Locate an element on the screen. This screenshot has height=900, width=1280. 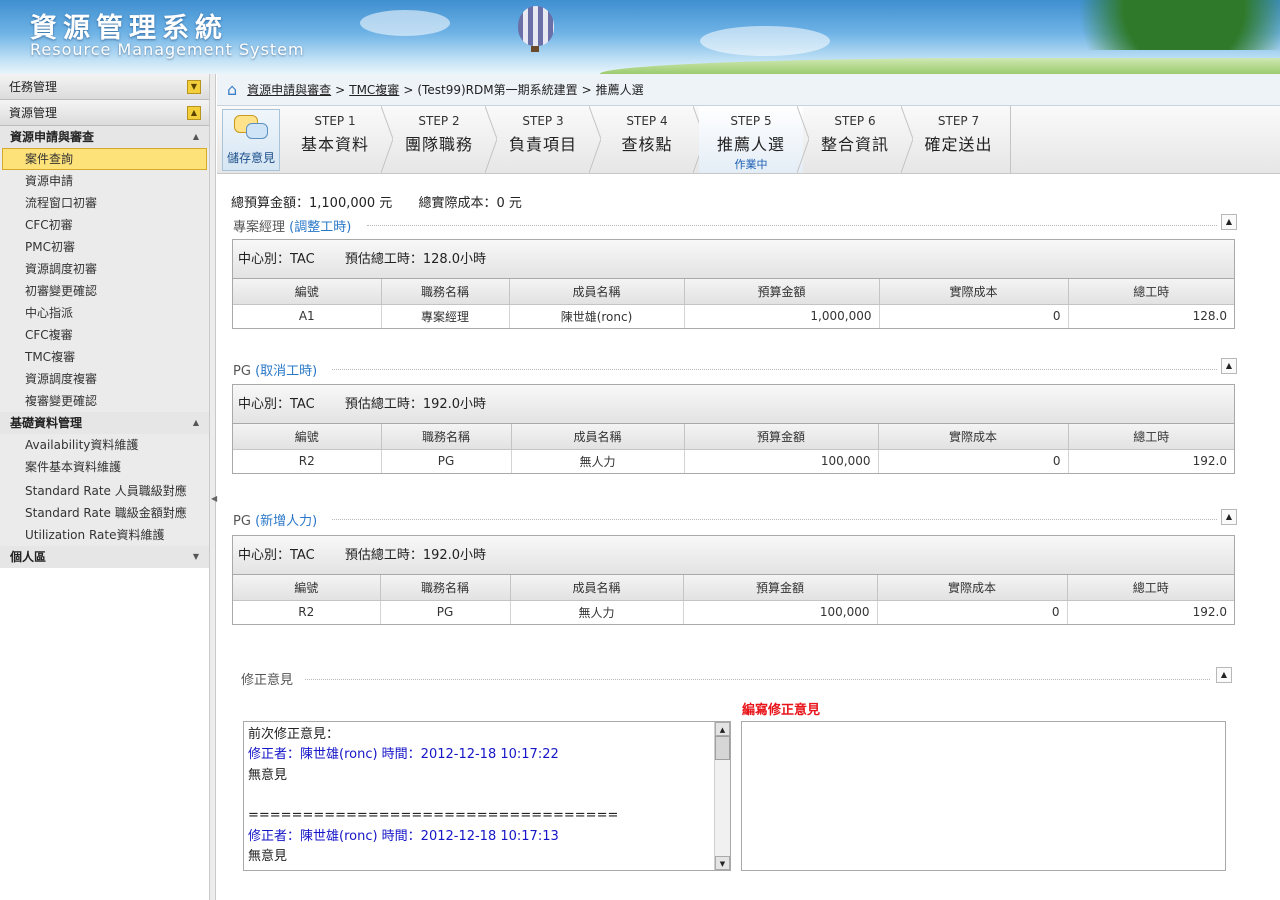
sidebar-item-tmc-second-review: TMC複審 is located at coordinates (104, 357).